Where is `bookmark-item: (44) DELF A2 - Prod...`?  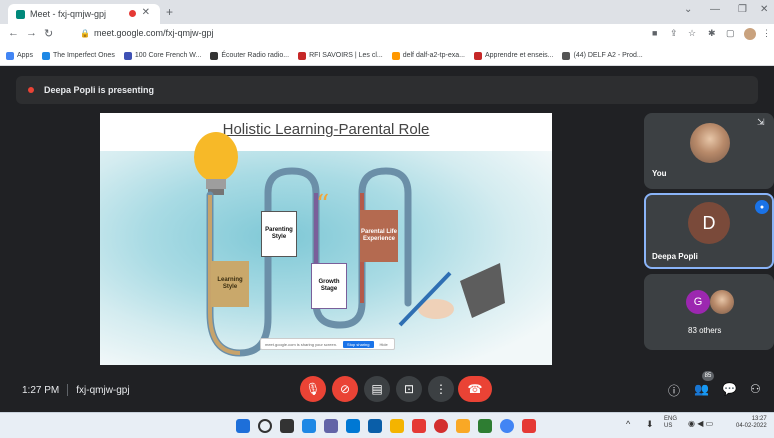
bookmark-item: (44) DELF A2 - Prod... is located at coordinates (602, 55).